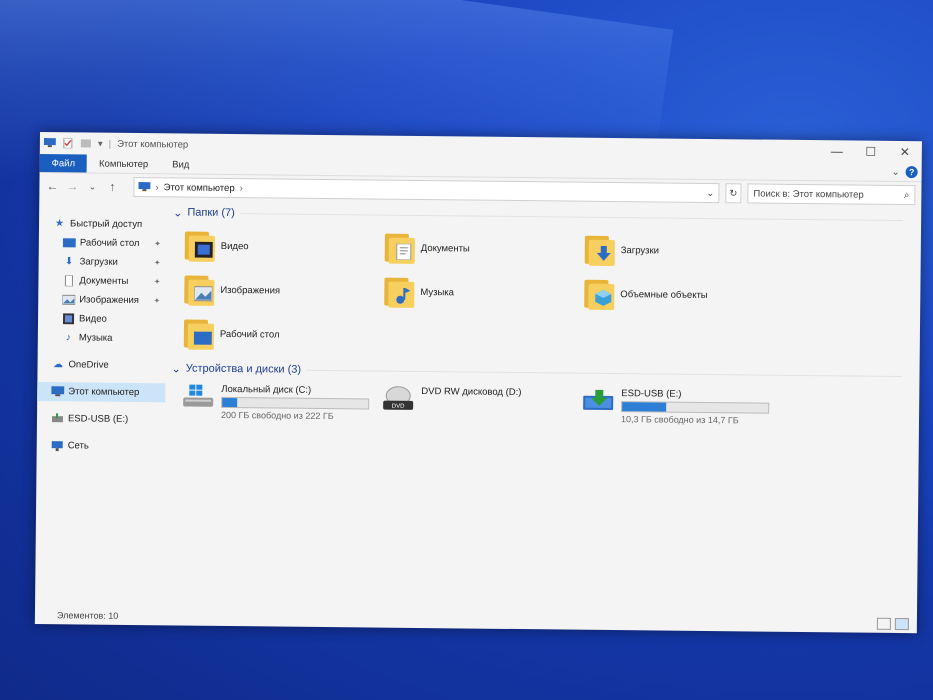  I want to click on folder-videos: Видео, so click(284, 247).